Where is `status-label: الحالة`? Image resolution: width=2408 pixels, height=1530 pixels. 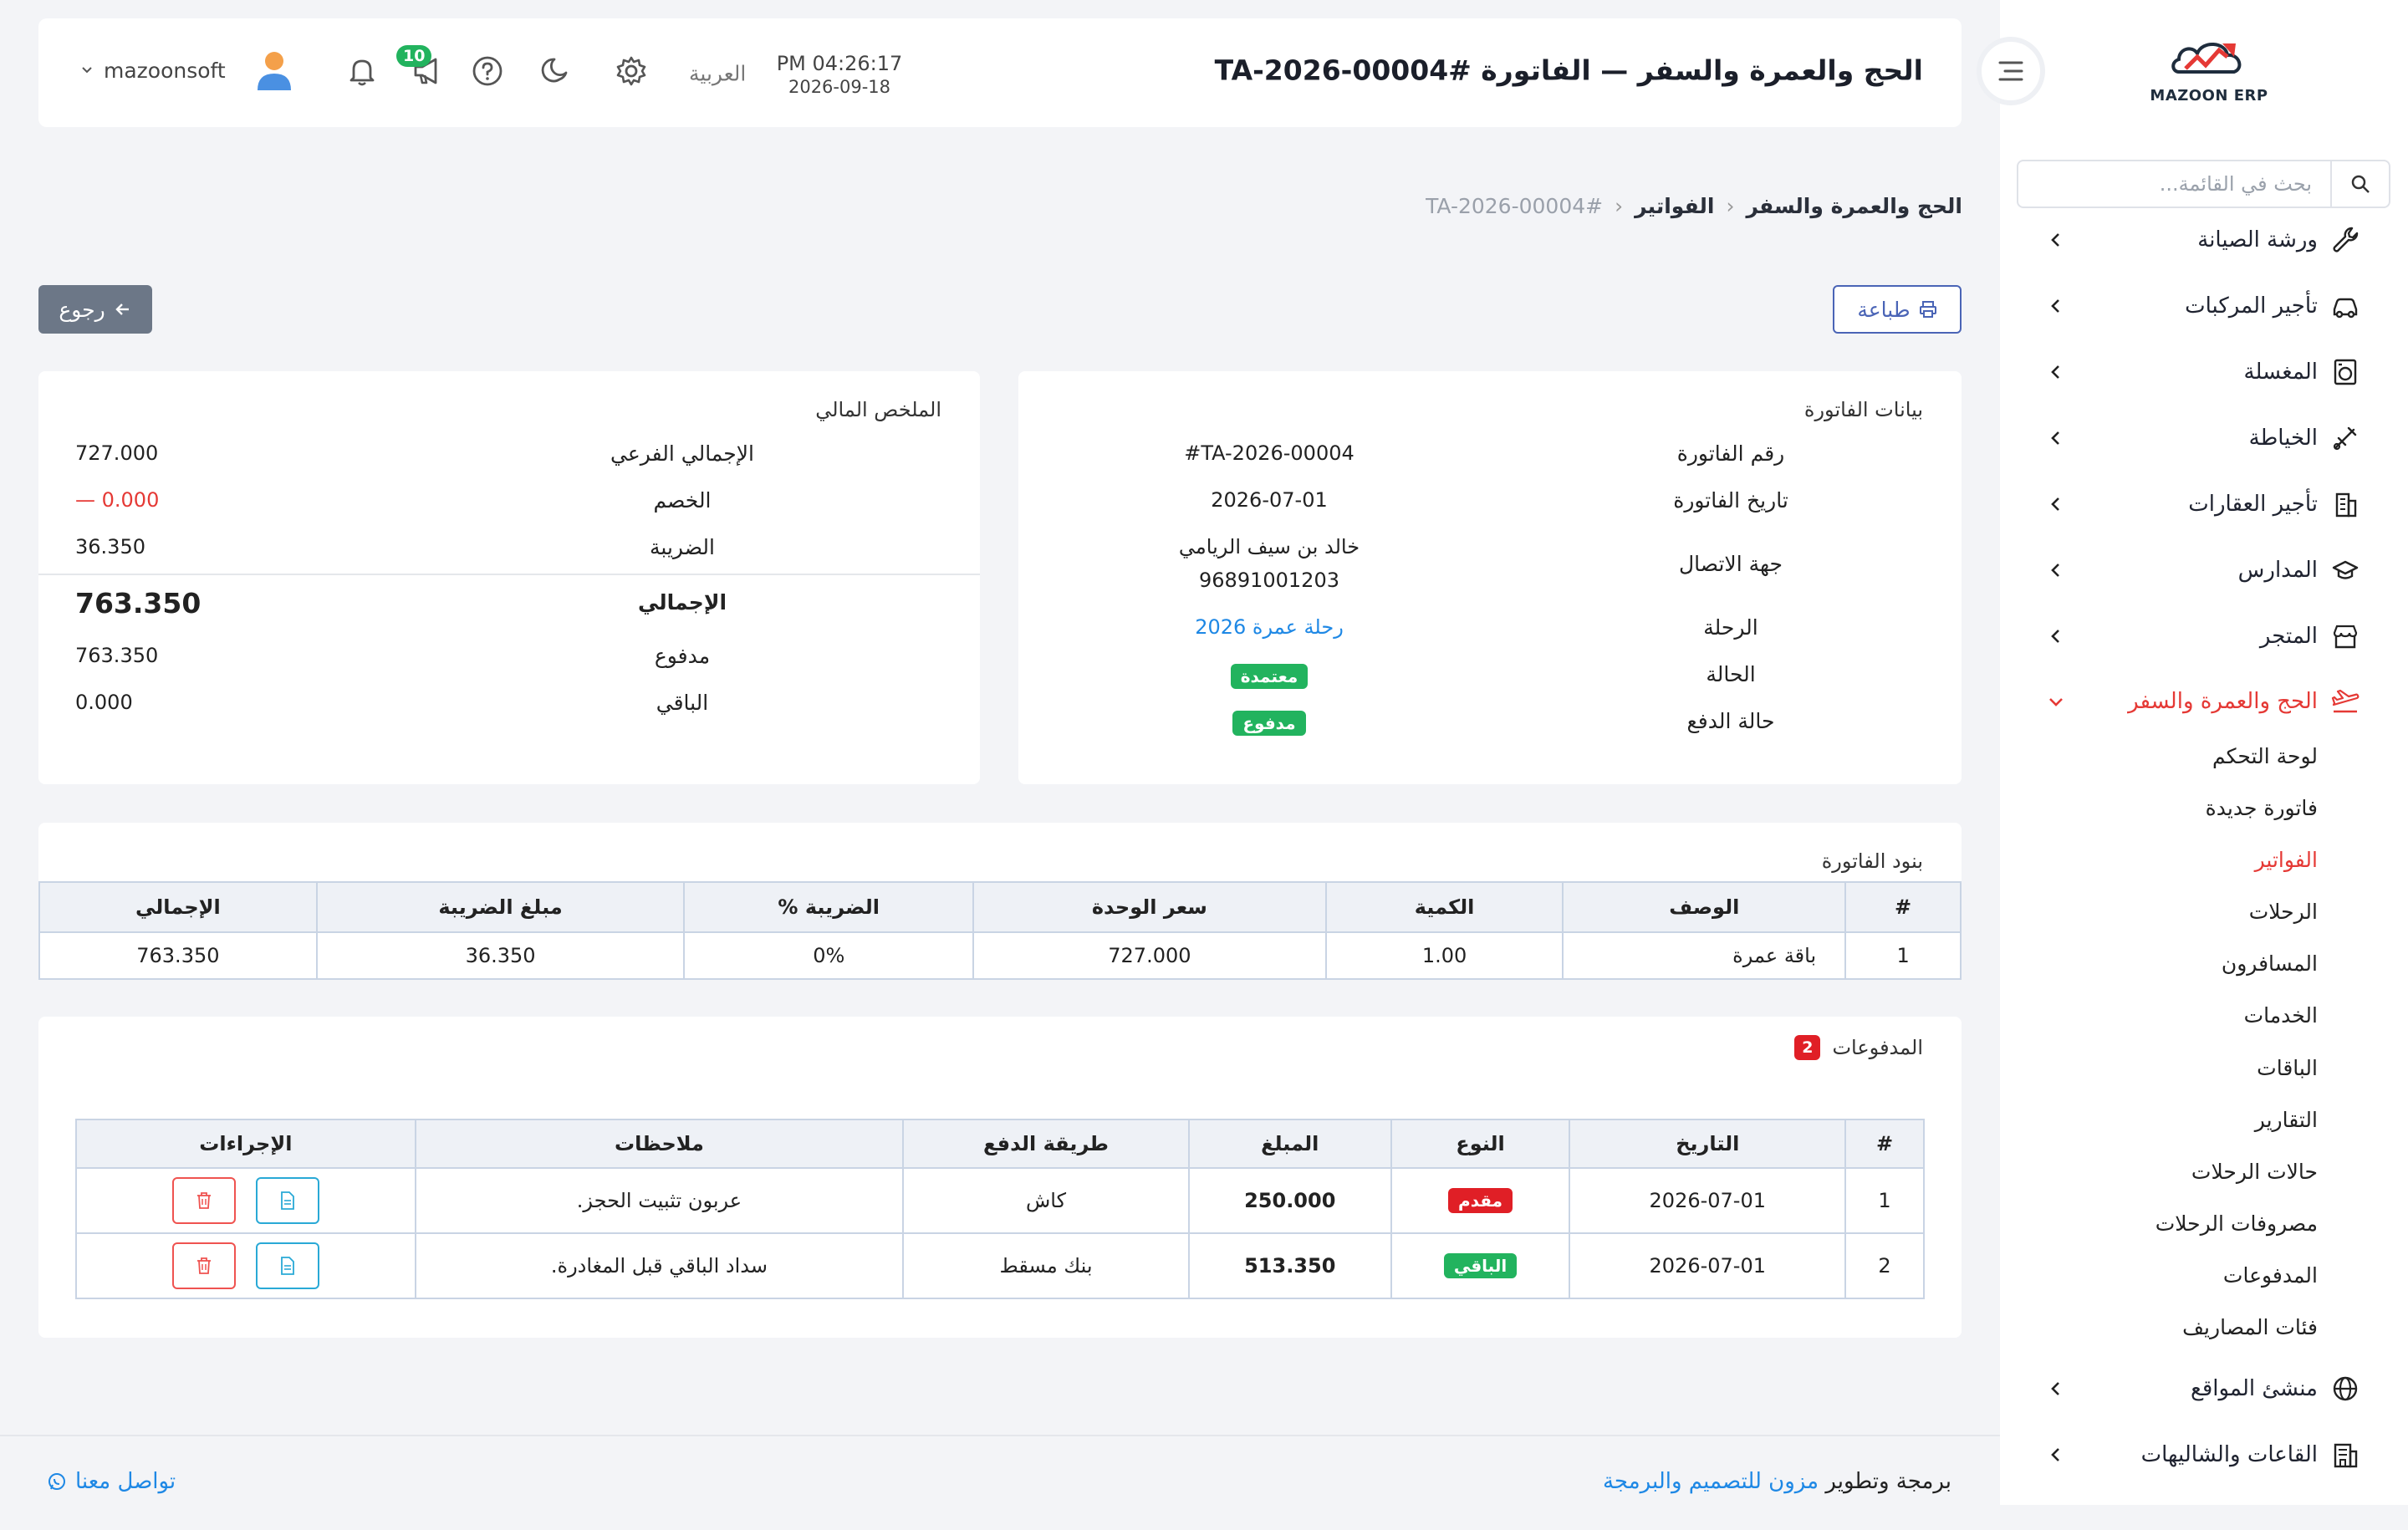
status-label: الحالة is located at coordinates (1731, 674).